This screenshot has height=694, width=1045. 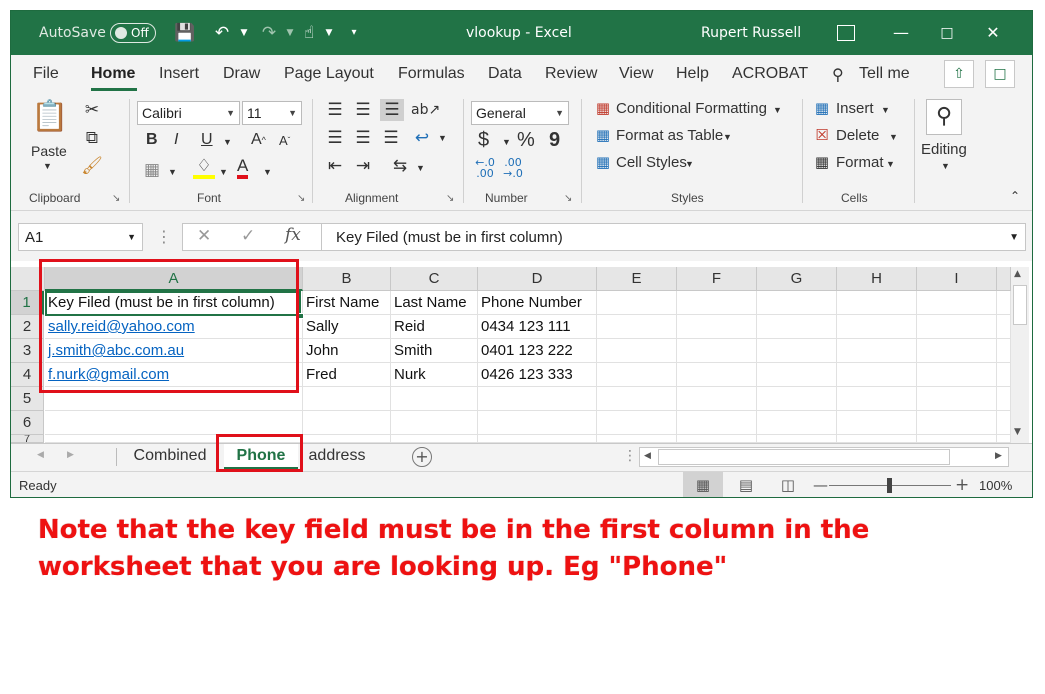 I want to click on scroll-up-icon: ▲, so click(x=1017, y=274).